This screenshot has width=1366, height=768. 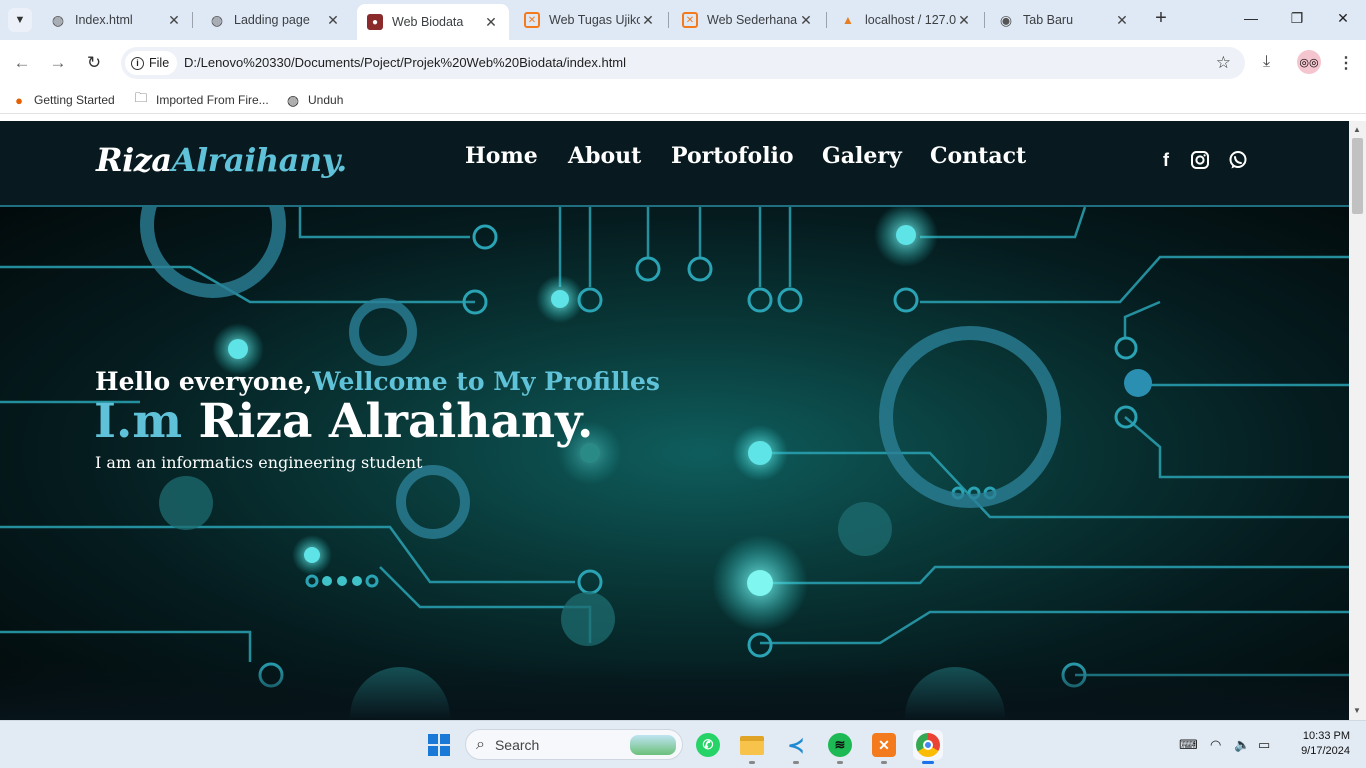 I want to click on forward-button: →, so click(x=58, y=63).